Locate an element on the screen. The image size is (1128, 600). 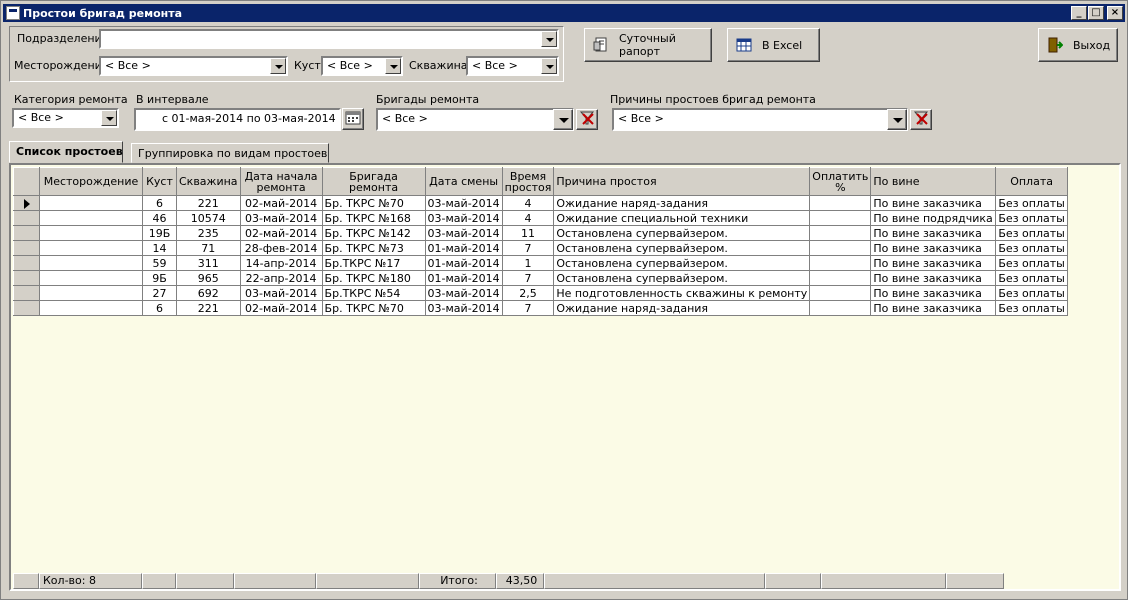
table-cell: 28-фев-2014 is located at coordinates (281, 248).